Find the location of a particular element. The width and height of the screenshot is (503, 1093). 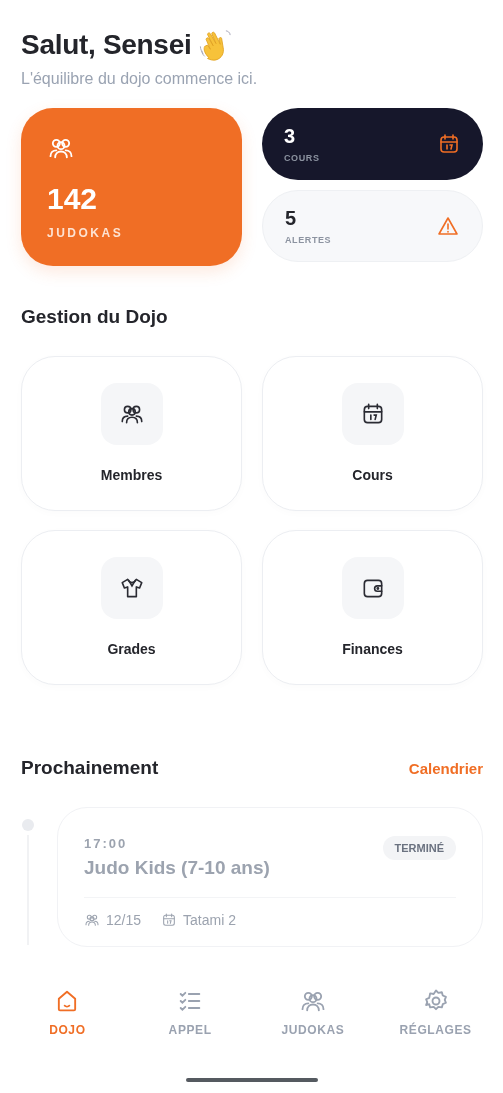

menu-label: Finances is located at coordinates (372, 649).